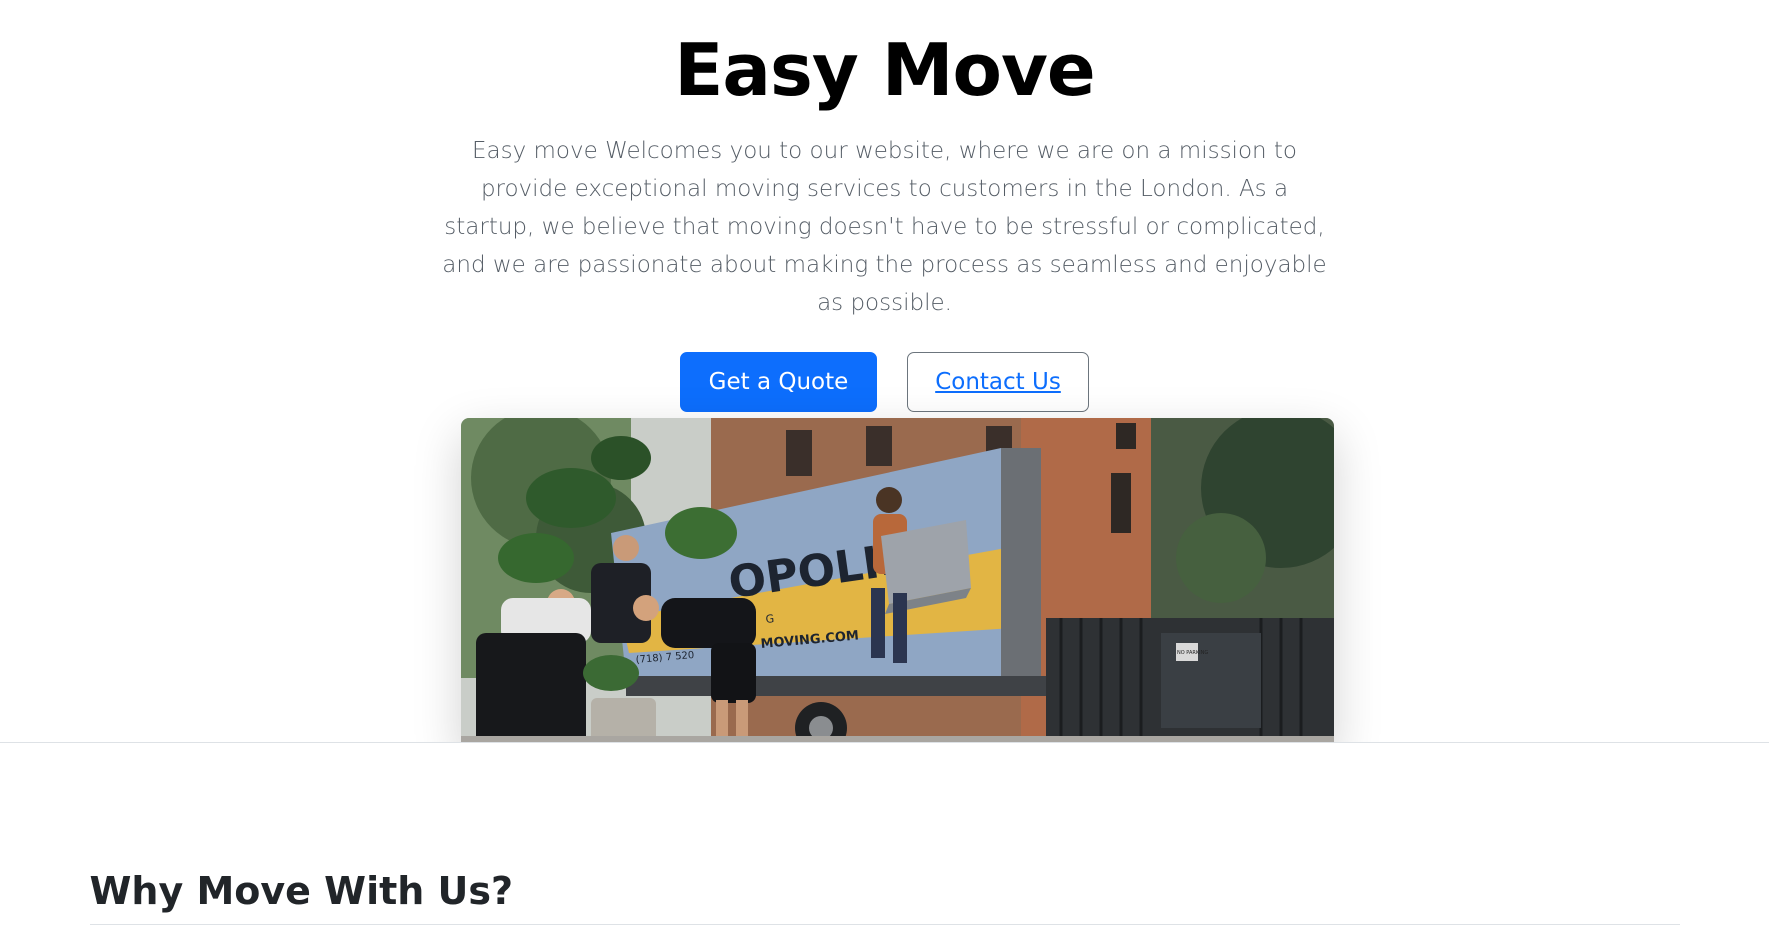 The image size is (1769, 951). What do you see at coordinates (1192, 653) in the screenshot?
I see `no-parking-sign: NO PARKING` at bounding box center [1192, 653].